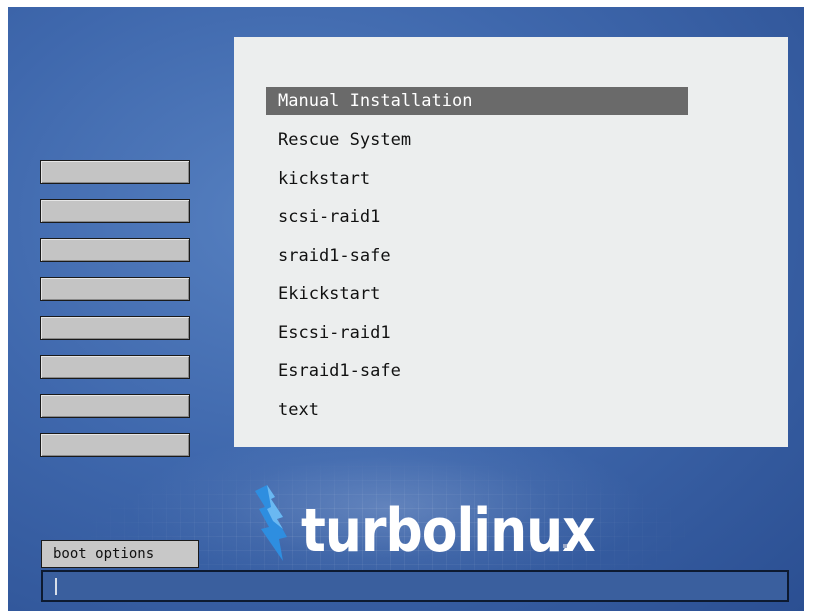 This screenshot has width=820, height=616. I want to click on menu-item-text: text, so click(477, 410).